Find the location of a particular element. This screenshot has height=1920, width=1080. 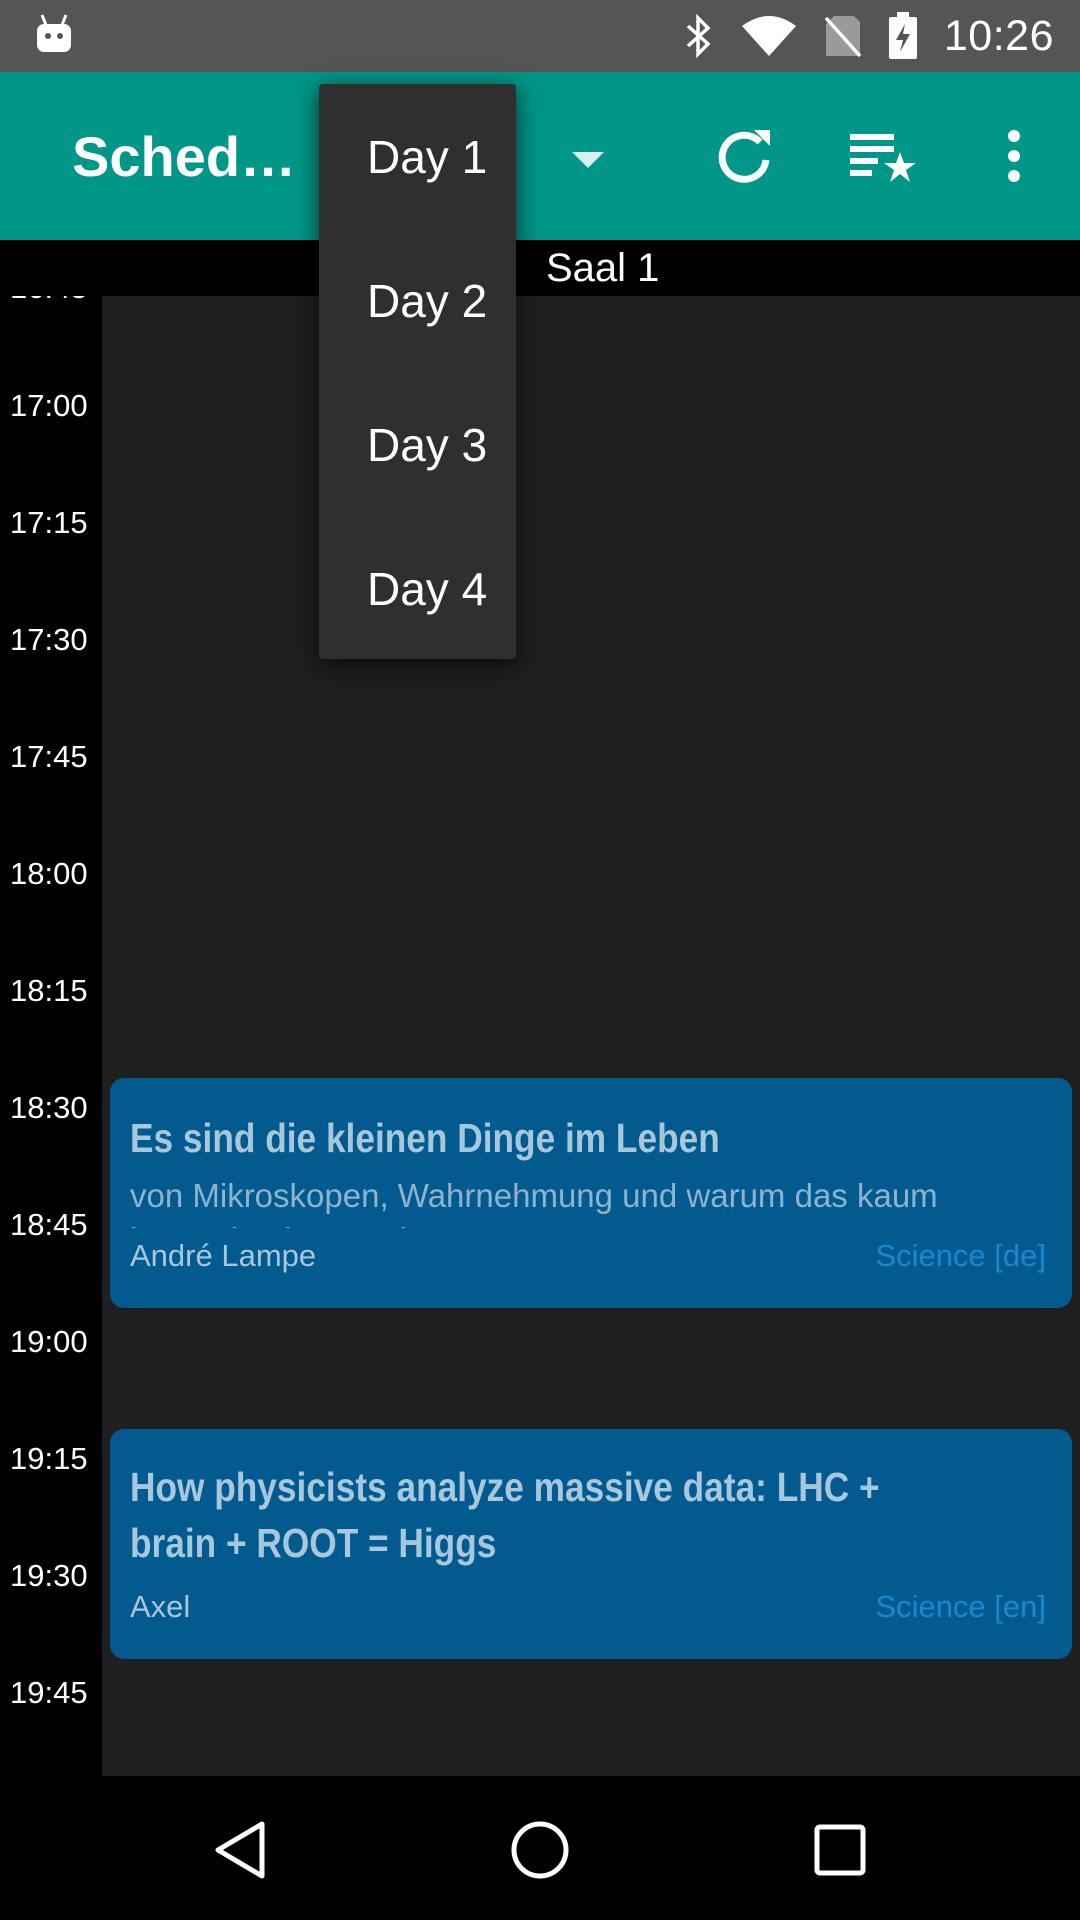

android-notification-icon is located at coordinates (54, 33).